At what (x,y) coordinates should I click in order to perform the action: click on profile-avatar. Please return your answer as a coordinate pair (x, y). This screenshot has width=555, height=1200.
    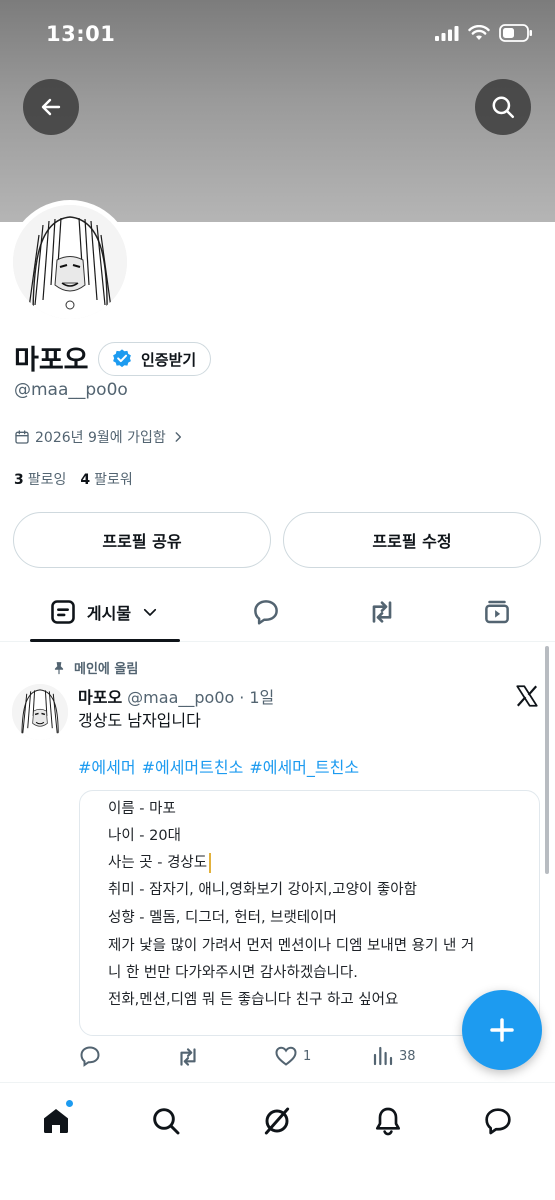
    Looking at the image, I should click on (70, 262).